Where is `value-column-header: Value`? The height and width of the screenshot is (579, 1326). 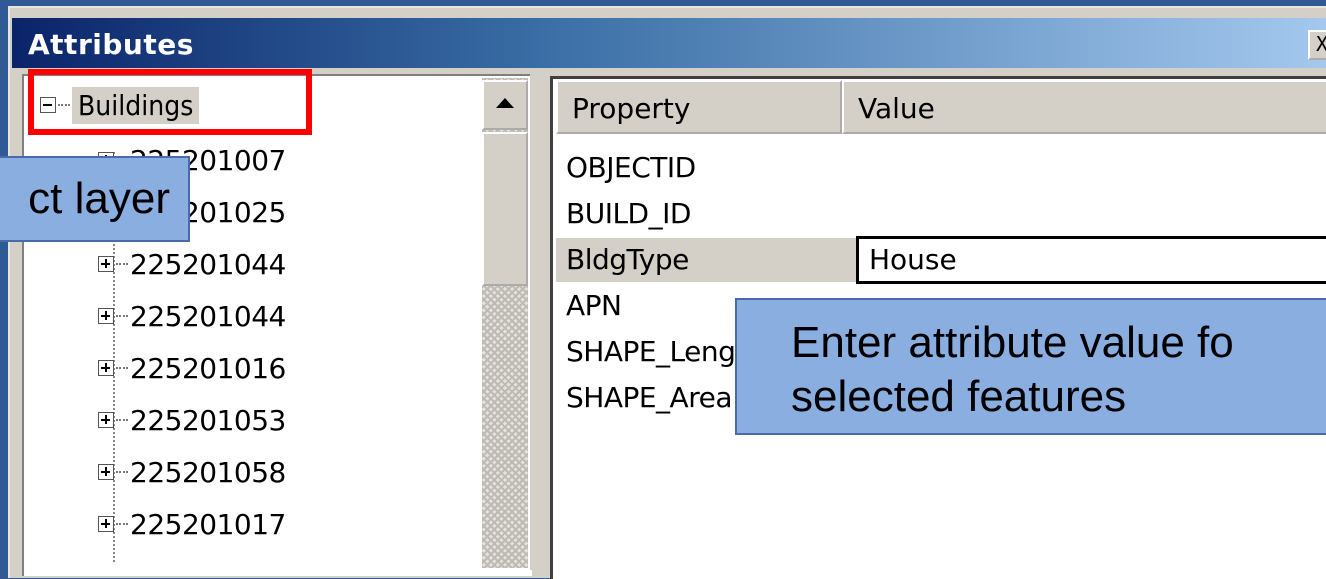 value-column-header: Value is located at coordinates (1084, 107).